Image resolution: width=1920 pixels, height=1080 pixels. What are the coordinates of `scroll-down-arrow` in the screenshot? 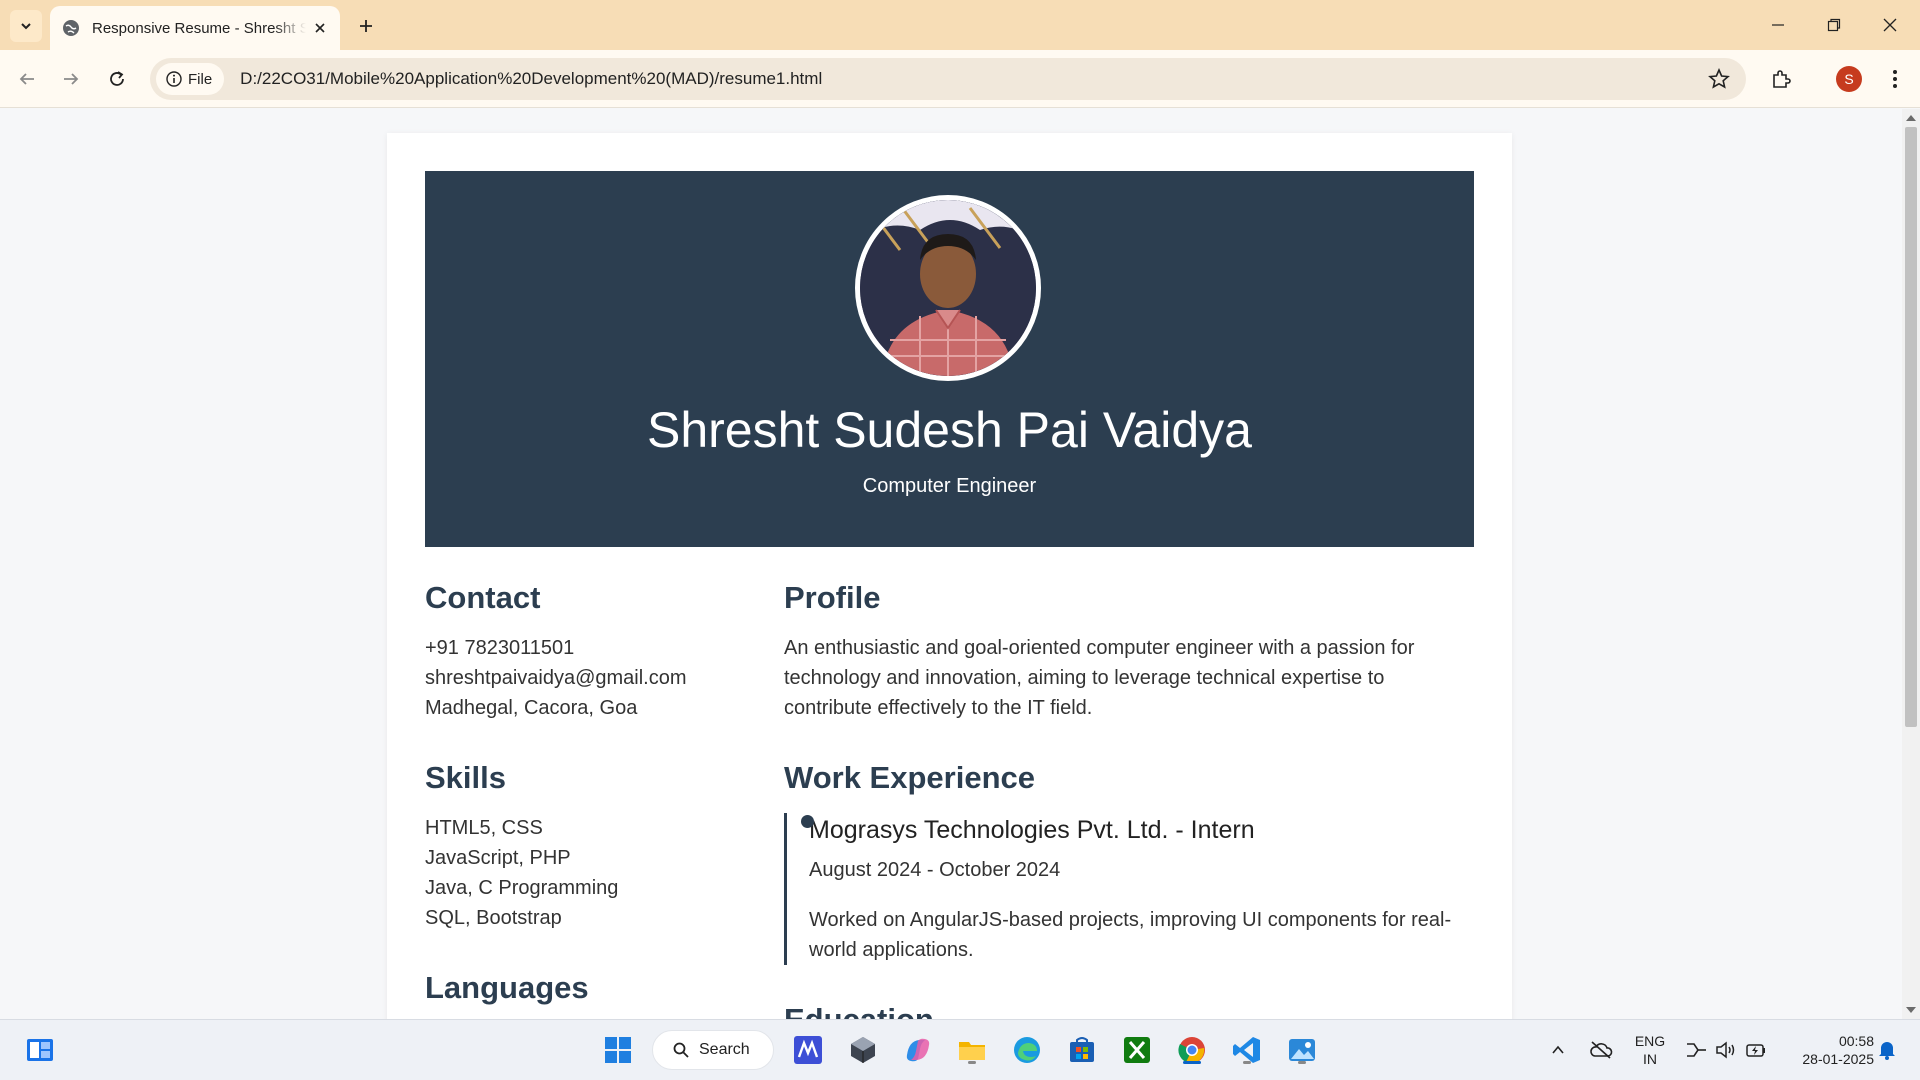 It's located at (1911, 1010).